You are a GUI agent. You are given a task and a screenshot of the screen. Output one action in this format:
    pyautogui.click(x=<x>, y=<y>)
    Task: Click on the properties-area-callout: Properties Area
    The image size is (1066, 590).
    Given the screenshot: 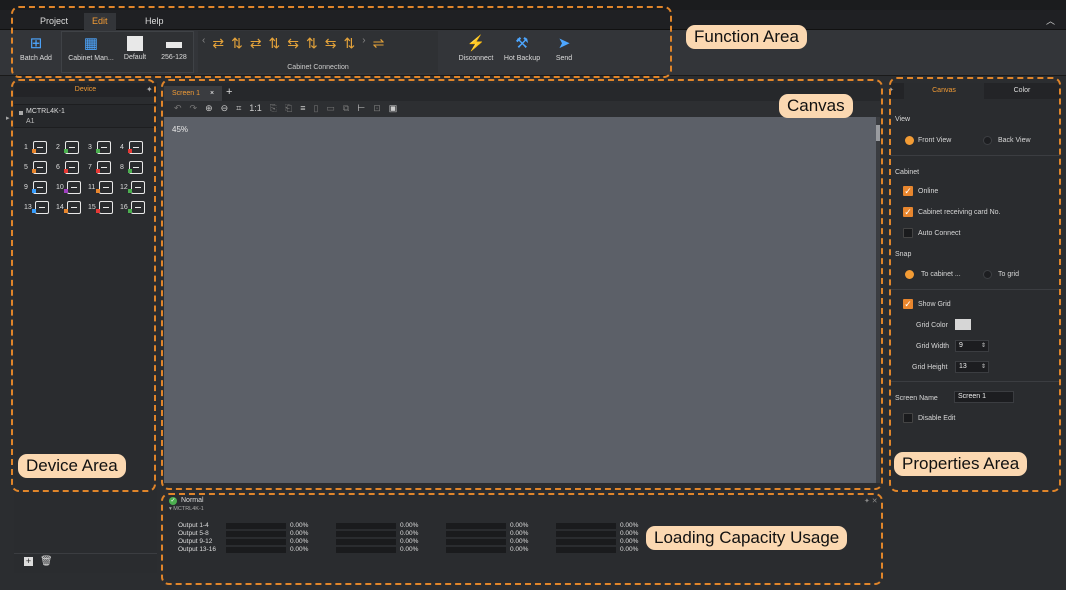 What is the action you would take?
    pyautogui.click(x=961, y=464)
    